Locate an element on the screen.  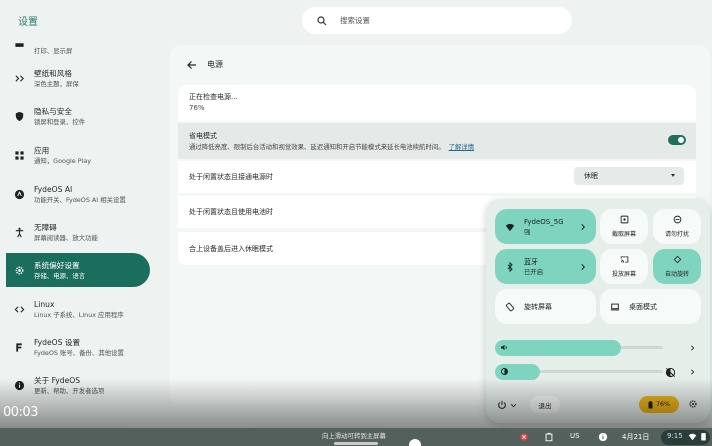
date-display: 4月21日 is located at coordinates (635, 437).